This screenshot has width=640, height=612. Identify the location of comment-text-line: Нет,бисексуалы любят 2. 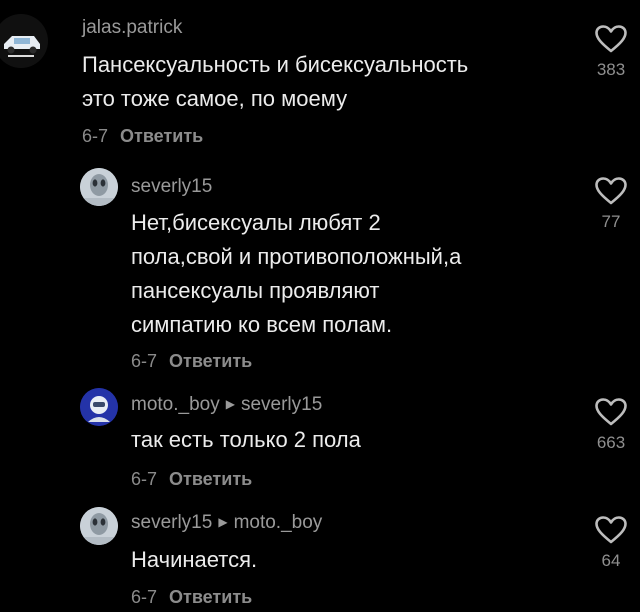
(256, 222).